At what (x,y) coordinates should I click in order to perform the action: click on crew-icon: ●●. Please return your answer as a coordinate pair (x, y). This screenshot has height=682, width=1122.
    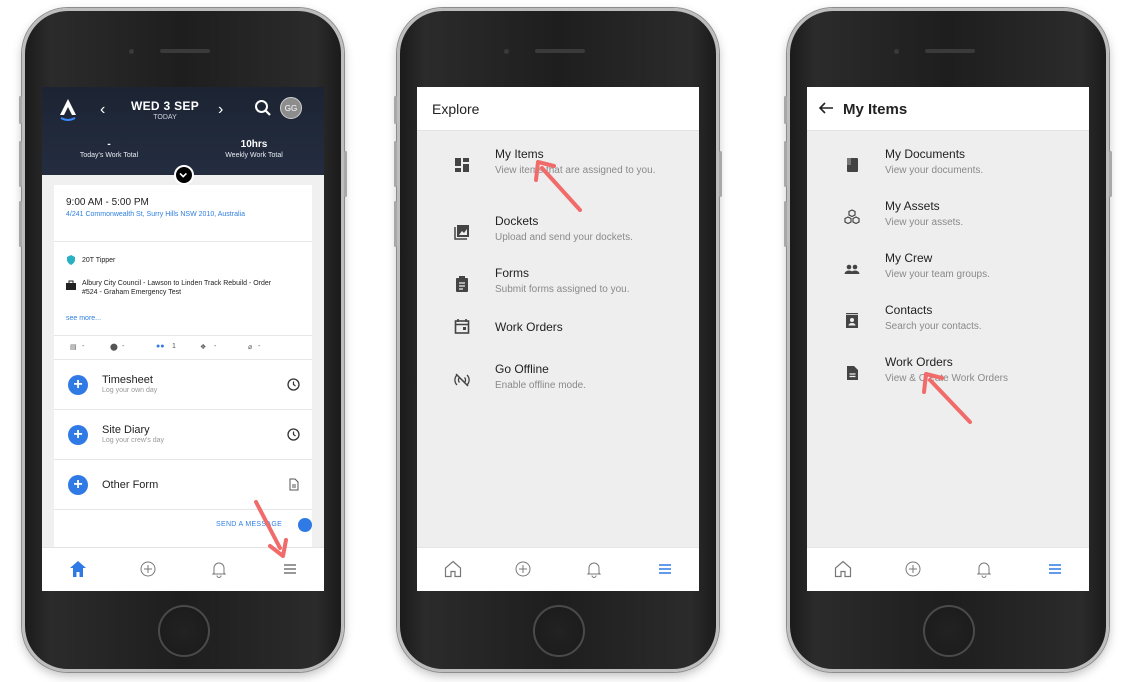
    Looking at the image, I should click on (160, 346).